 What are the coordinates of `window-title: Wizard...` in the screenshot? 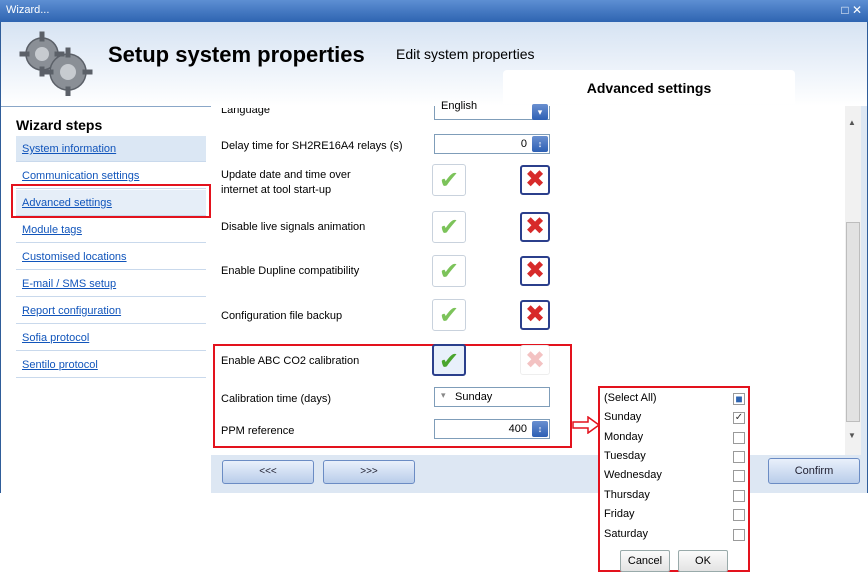 It's located at (28, 10).